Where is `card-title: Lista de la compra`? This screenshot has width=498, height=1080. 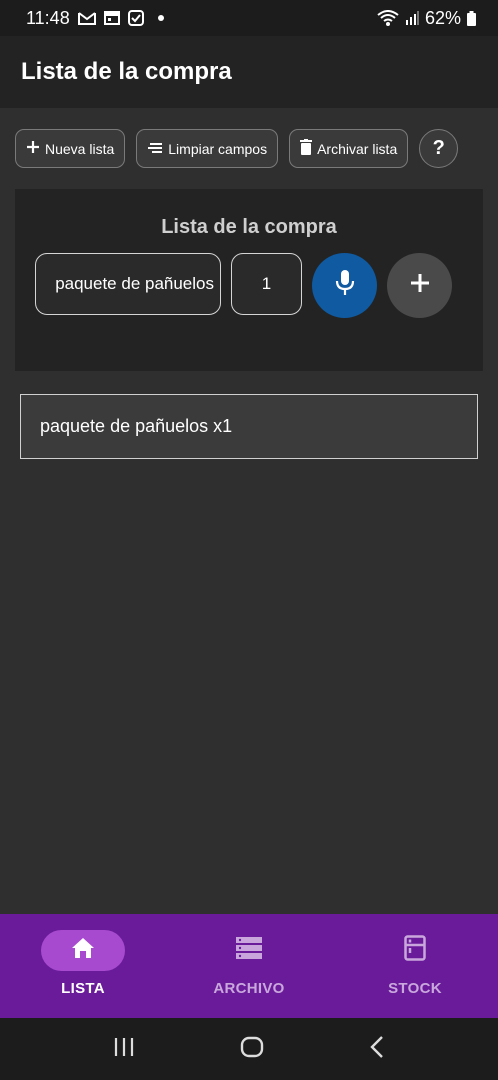 card-title: Lista de la compra is located at coordinates (249, 227).